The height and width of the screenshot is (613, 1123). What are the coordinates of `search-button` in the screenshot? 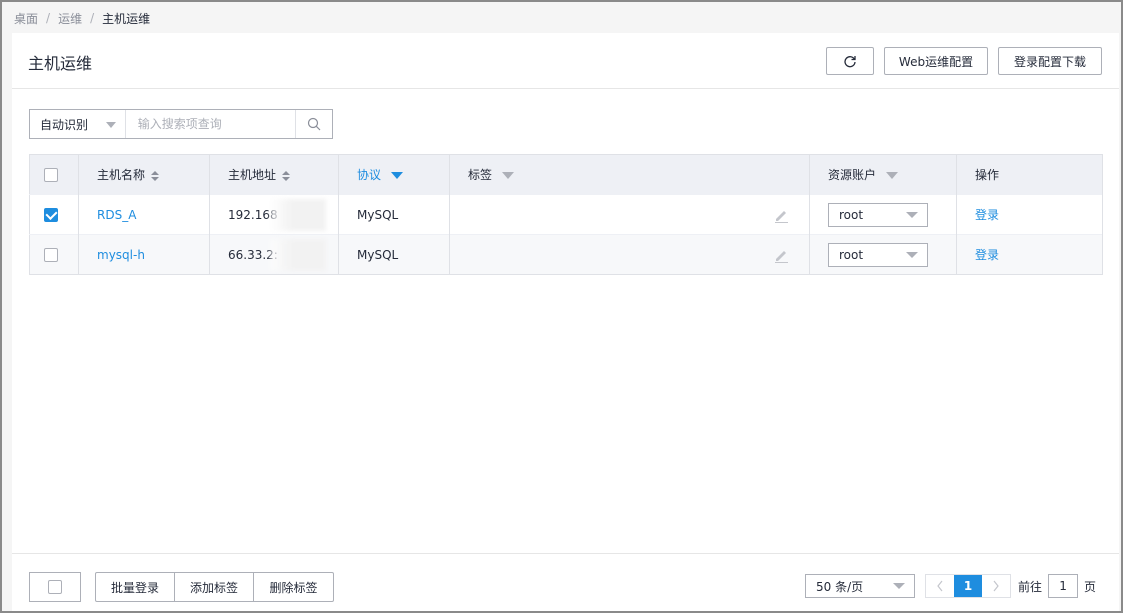 It's located at (313, 124).